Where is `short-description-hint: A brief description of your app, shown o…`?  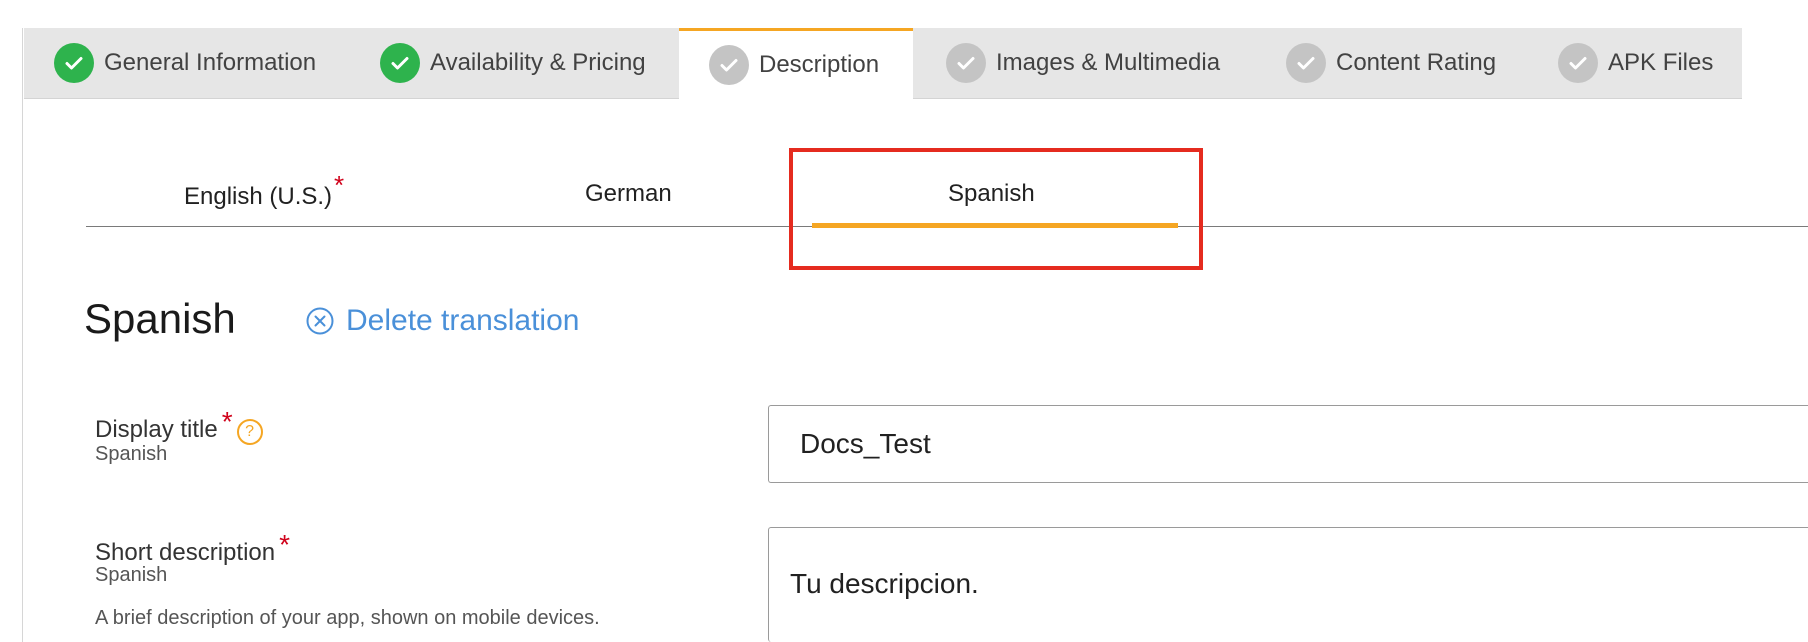 short-description-hint: A brief description of your app, shown o… is located at coordinates (347, 618).